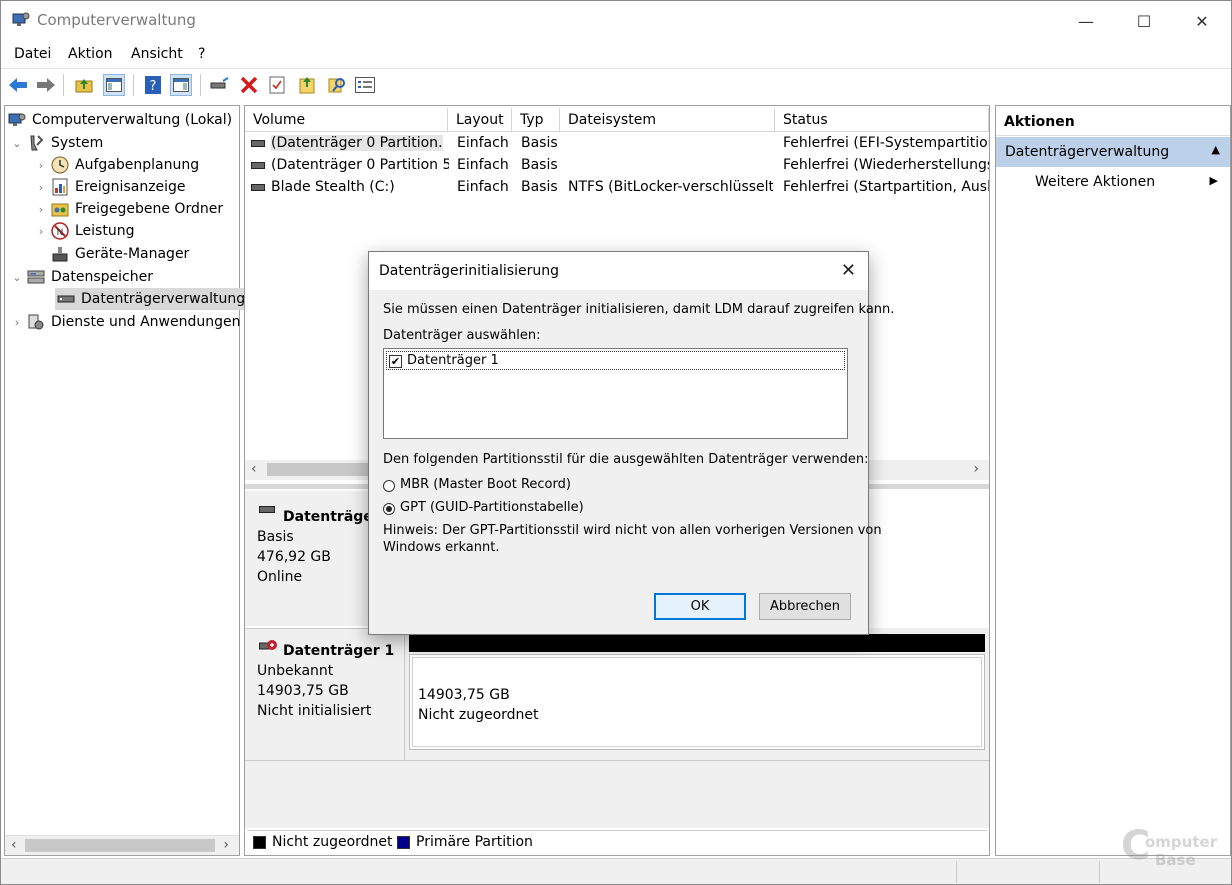 The height and width of the screenshot is (885, 1232). I want to click on title-bar: Computerverwaltung — ☐ ✕, so click(616, 21).